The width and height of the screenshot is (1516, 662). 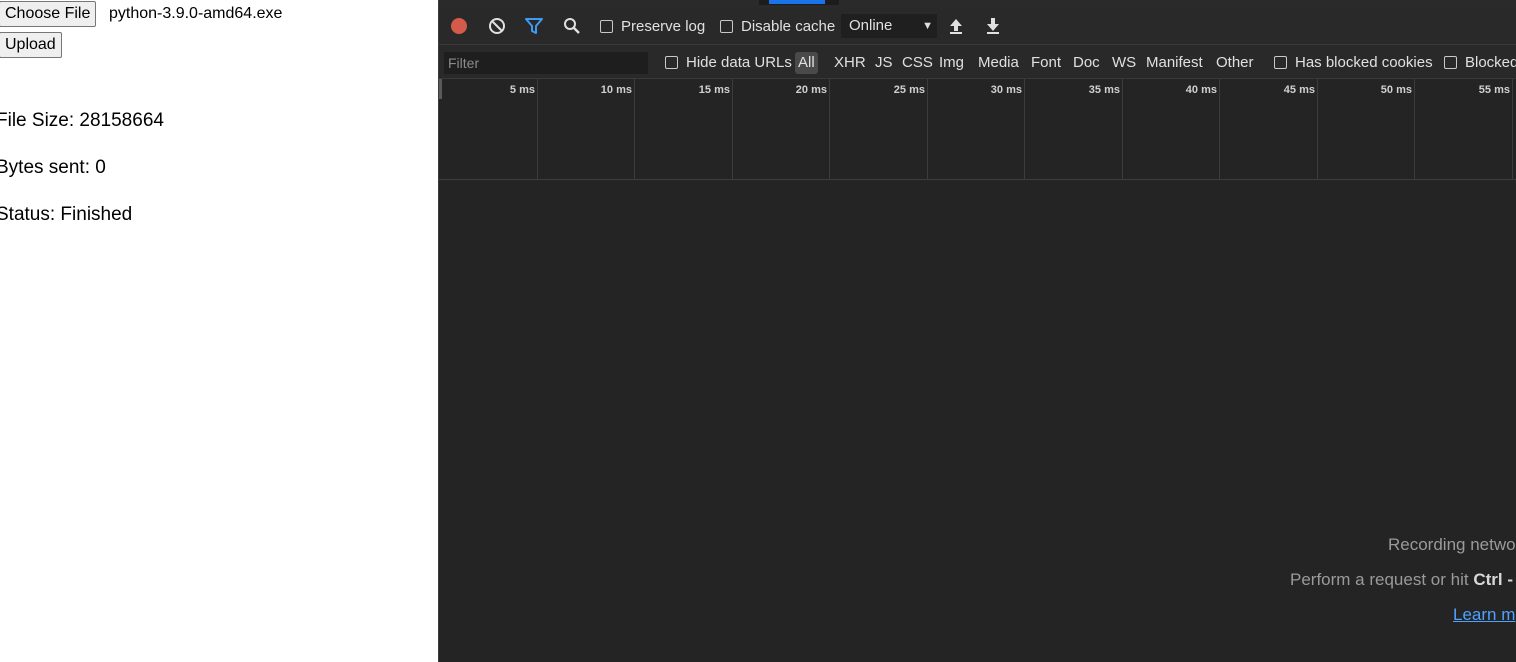 I want to click on devtools-tab-strip, so click(x=977, y=4).